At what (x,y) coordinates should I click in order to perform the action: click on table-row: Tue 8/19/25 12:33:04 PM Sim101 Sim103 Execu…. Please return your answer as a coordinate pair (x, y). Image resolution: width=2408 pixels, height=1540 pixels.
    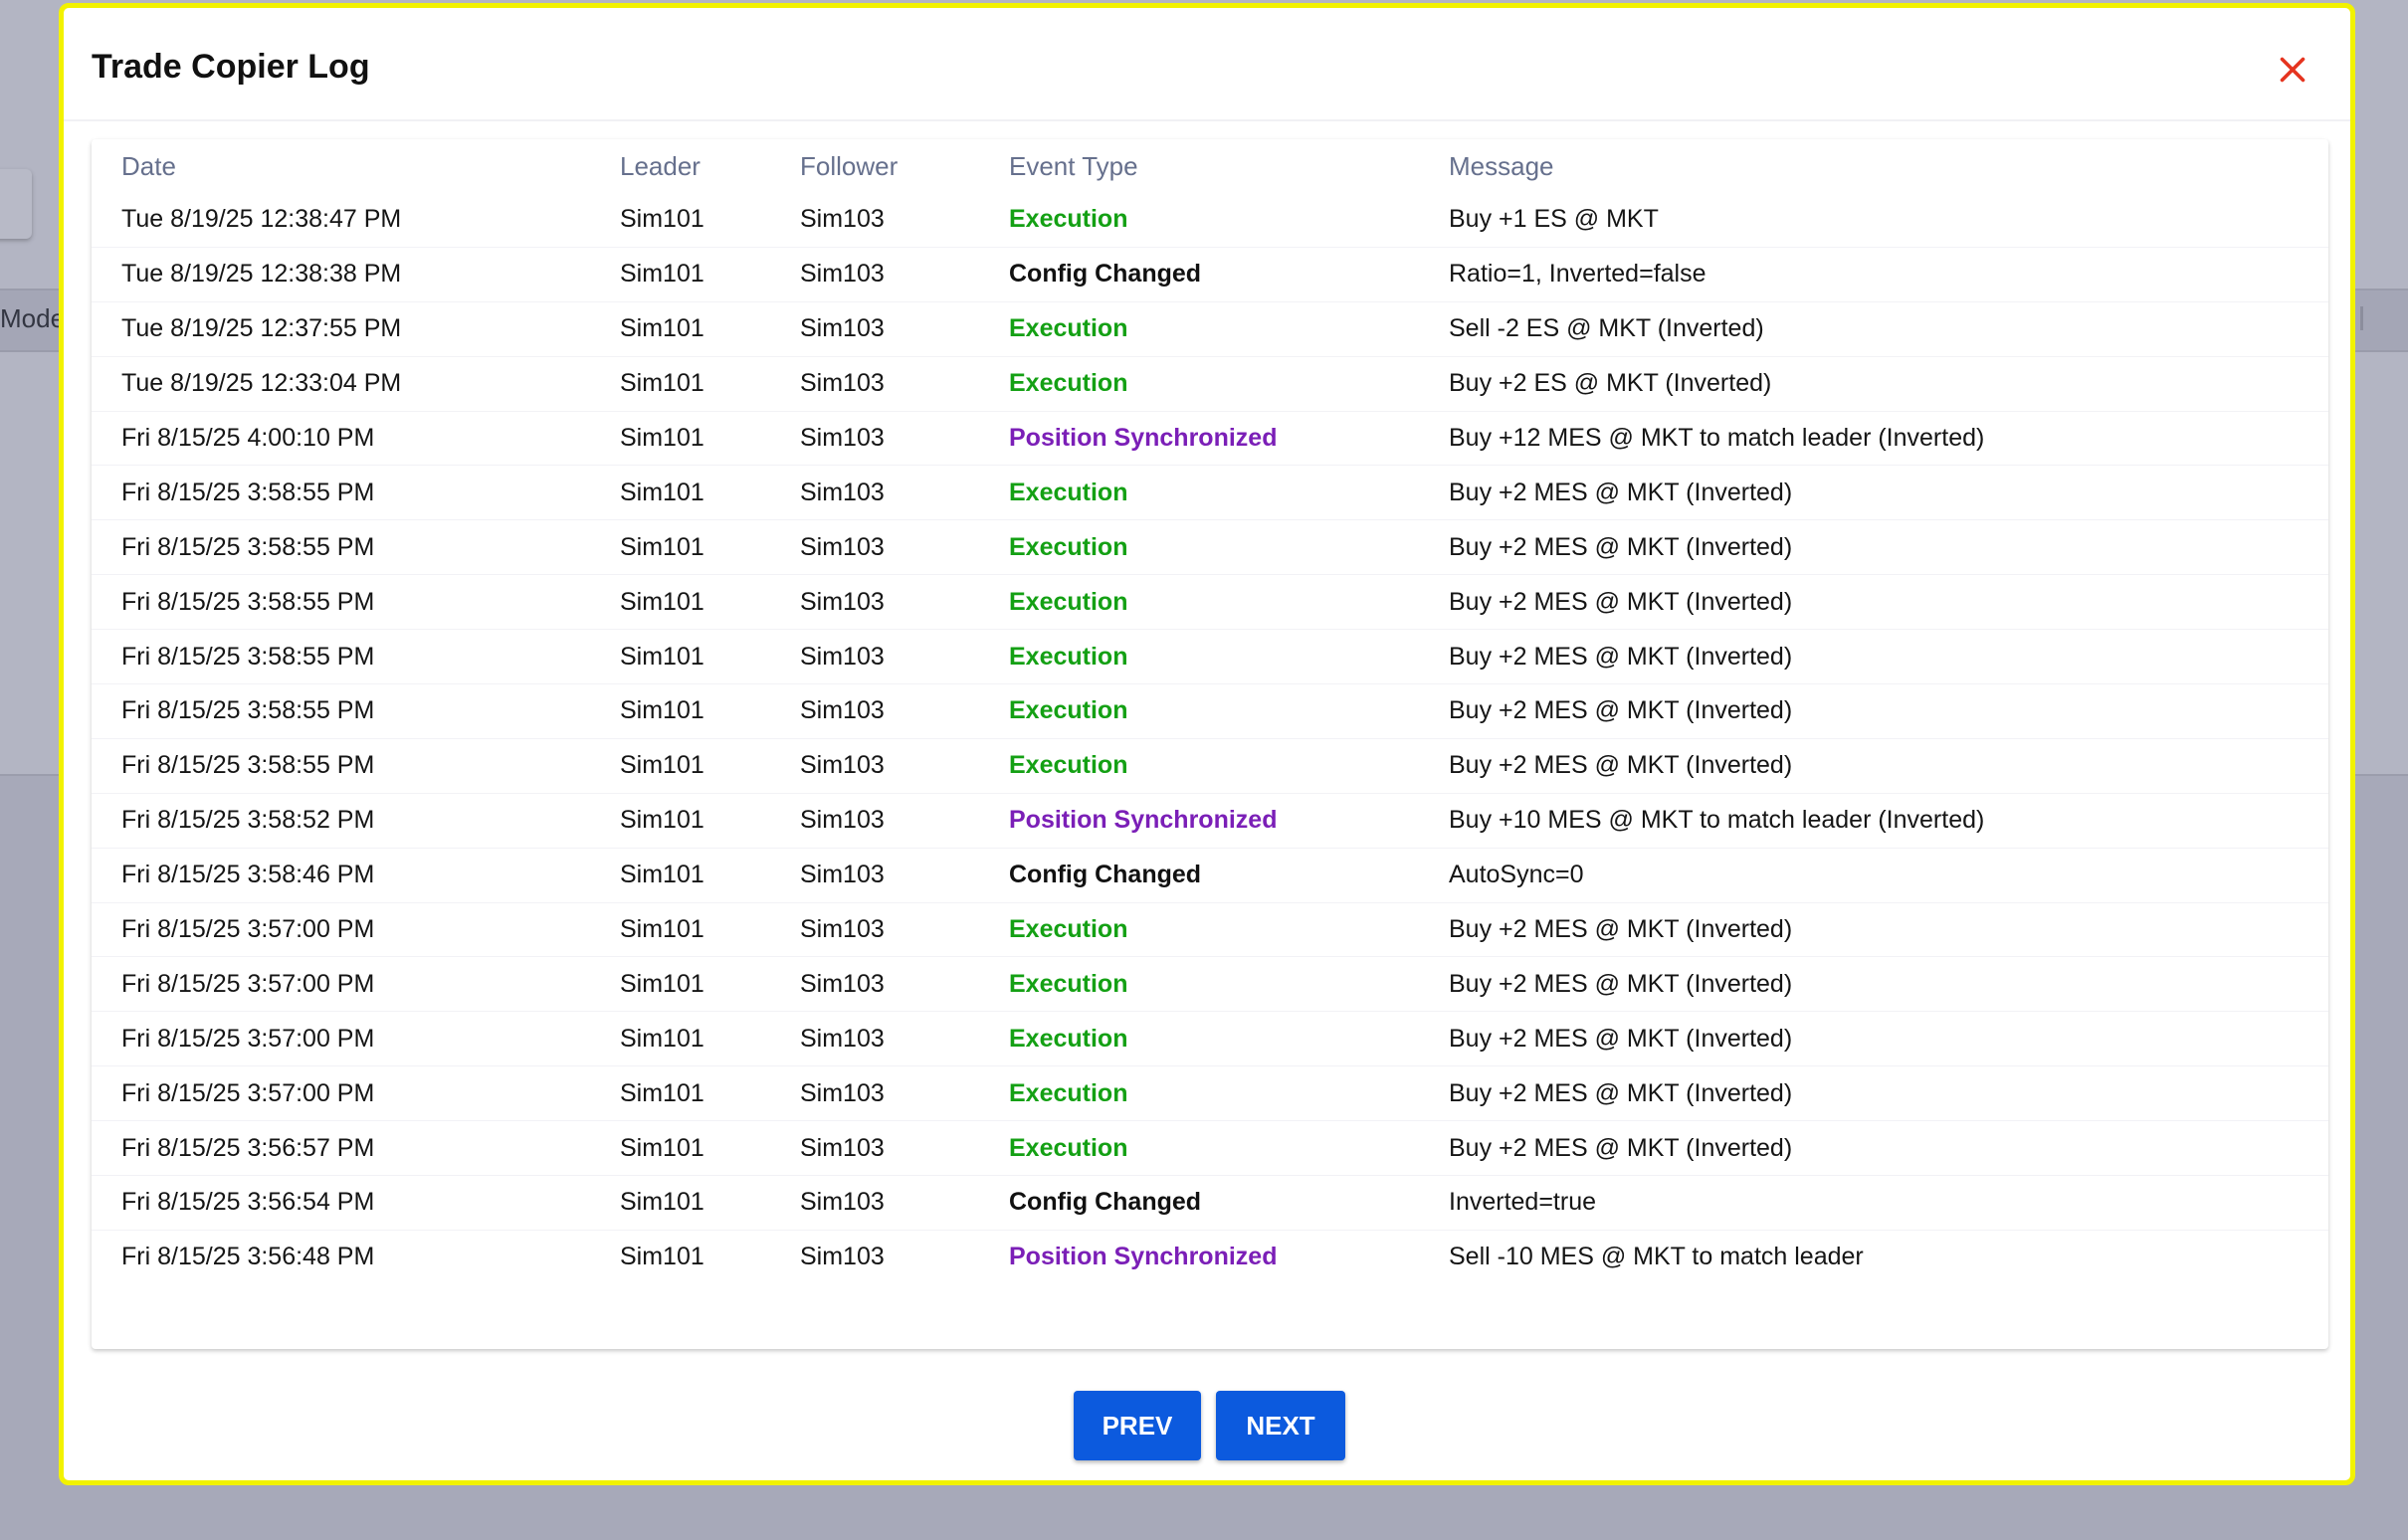
    Looking at the image, I should click on (1210, 383).